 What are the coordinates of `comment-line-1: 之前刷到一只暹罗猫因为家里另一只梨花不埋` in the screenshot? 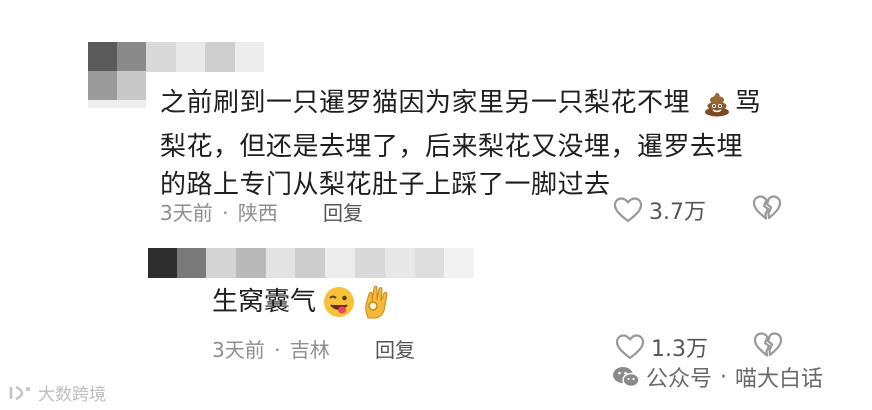 It's located at (425, 103).